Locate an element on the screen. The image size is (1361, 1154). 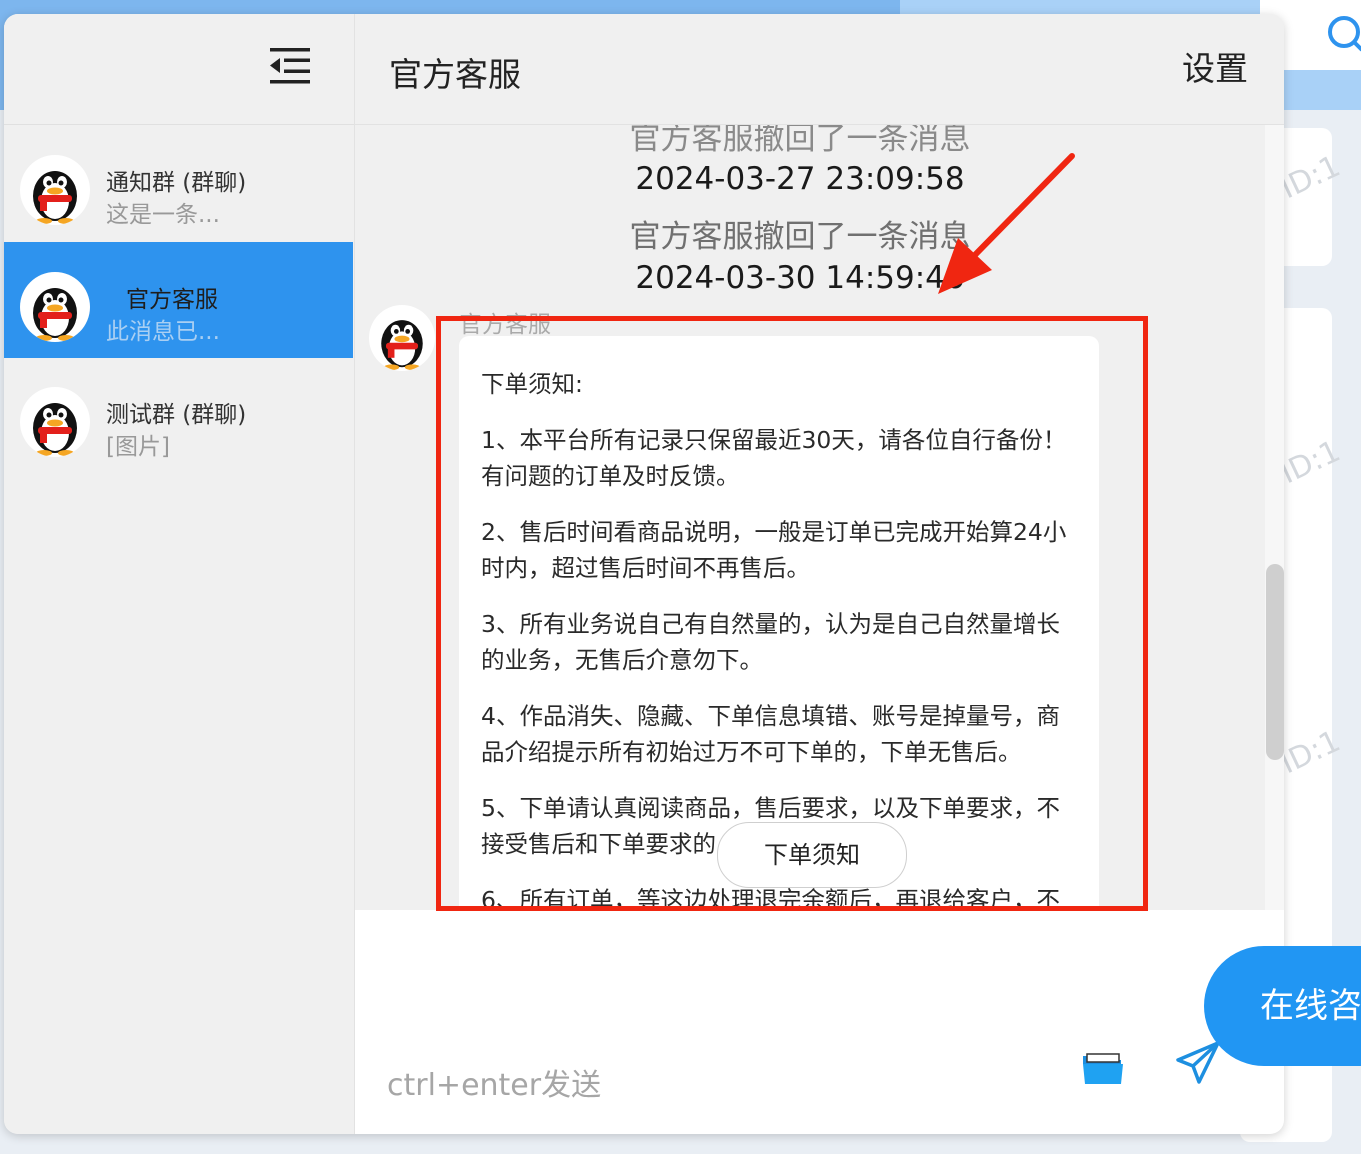
chat-item: 测试群 (群聊) [图片] is located at coordinates (178, 417).